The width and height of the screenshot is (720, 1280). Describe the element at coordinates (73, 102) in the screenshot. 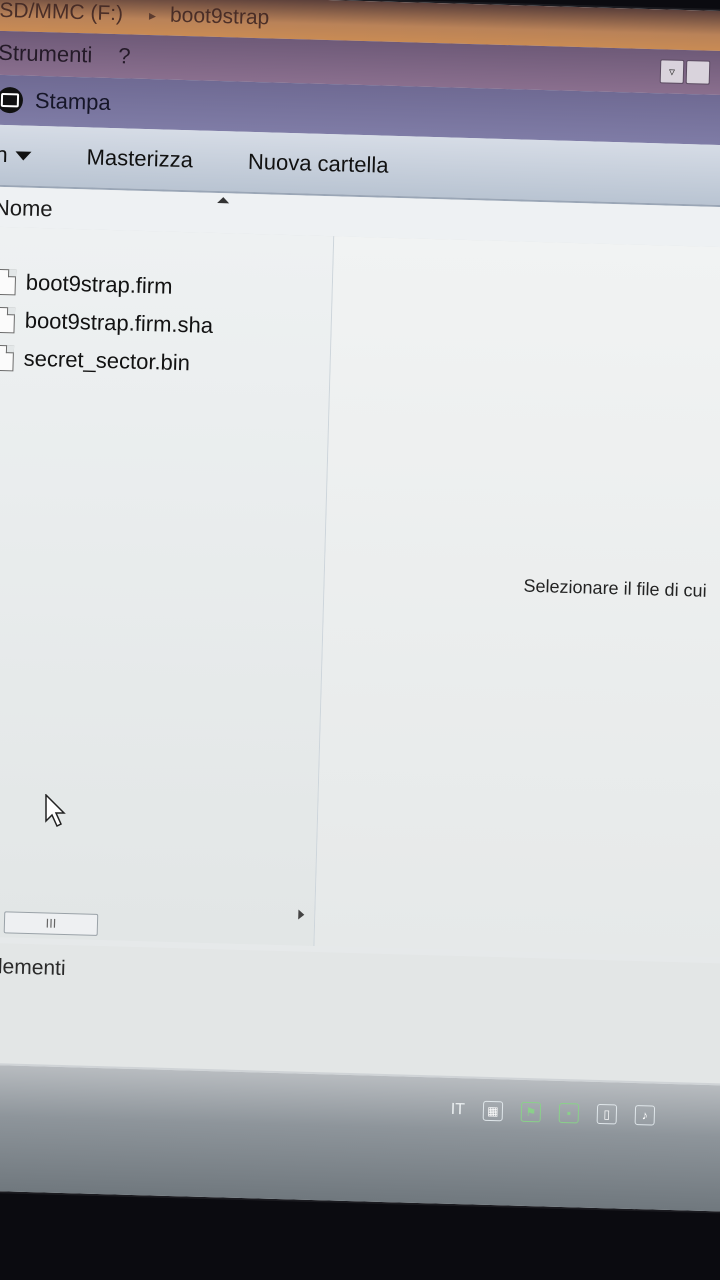

I see `print-button: Stampa` at that location.